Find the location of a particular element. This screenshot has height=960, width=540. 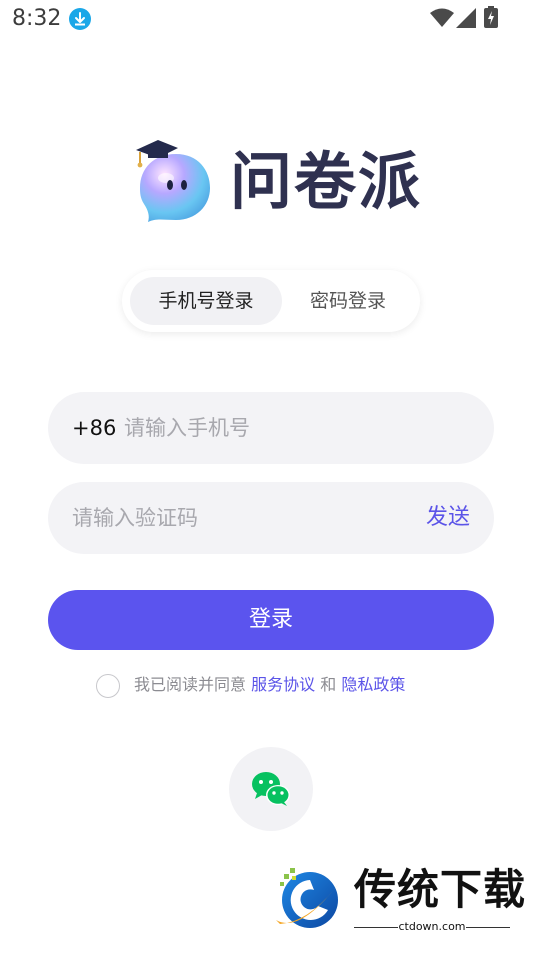

privacy-policy-link: 隐私政策 is located at coordinates (373, 684).